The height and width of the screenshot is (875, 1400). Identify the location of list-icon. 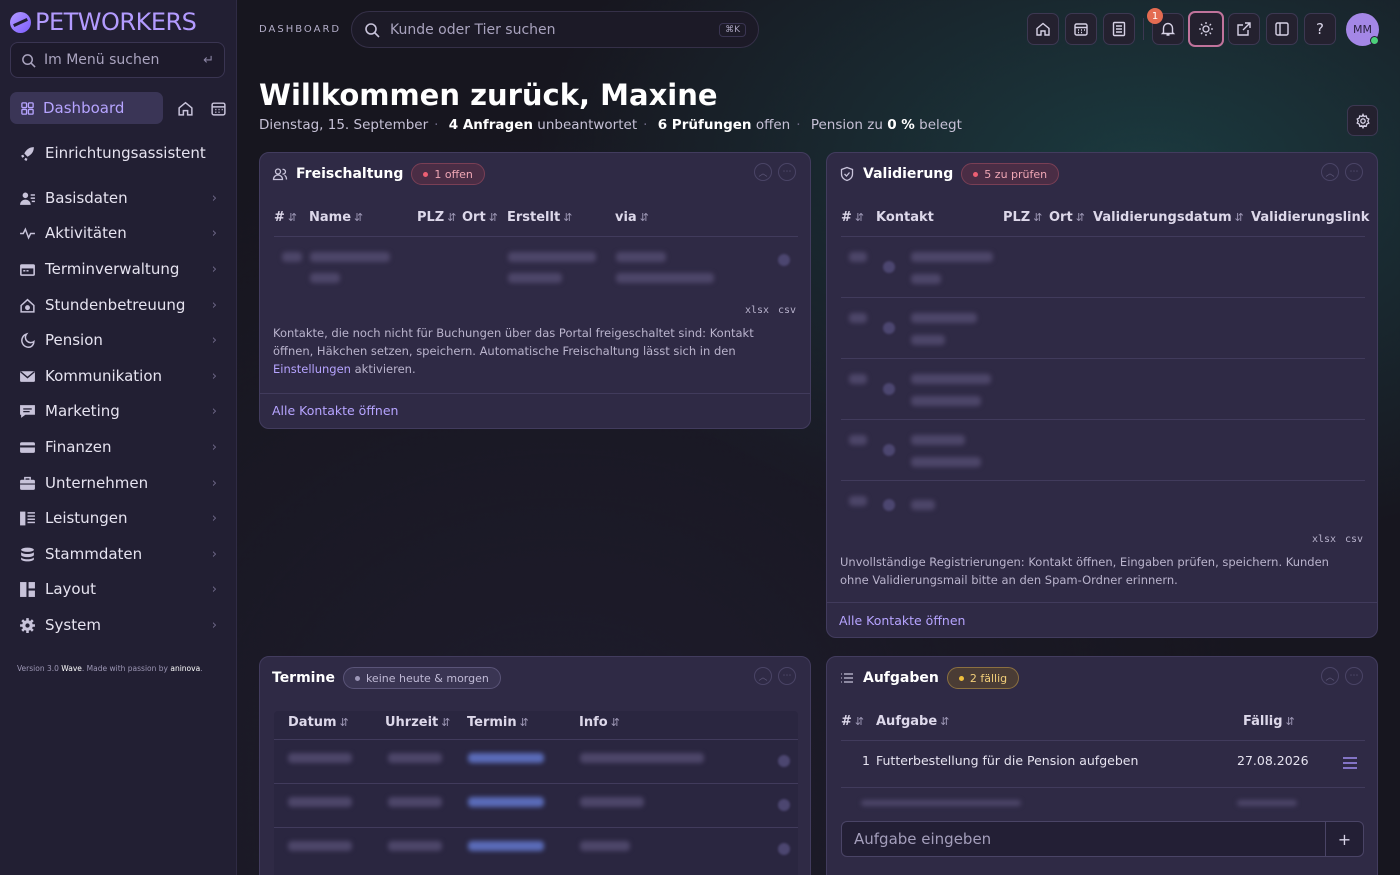
(847, 678).